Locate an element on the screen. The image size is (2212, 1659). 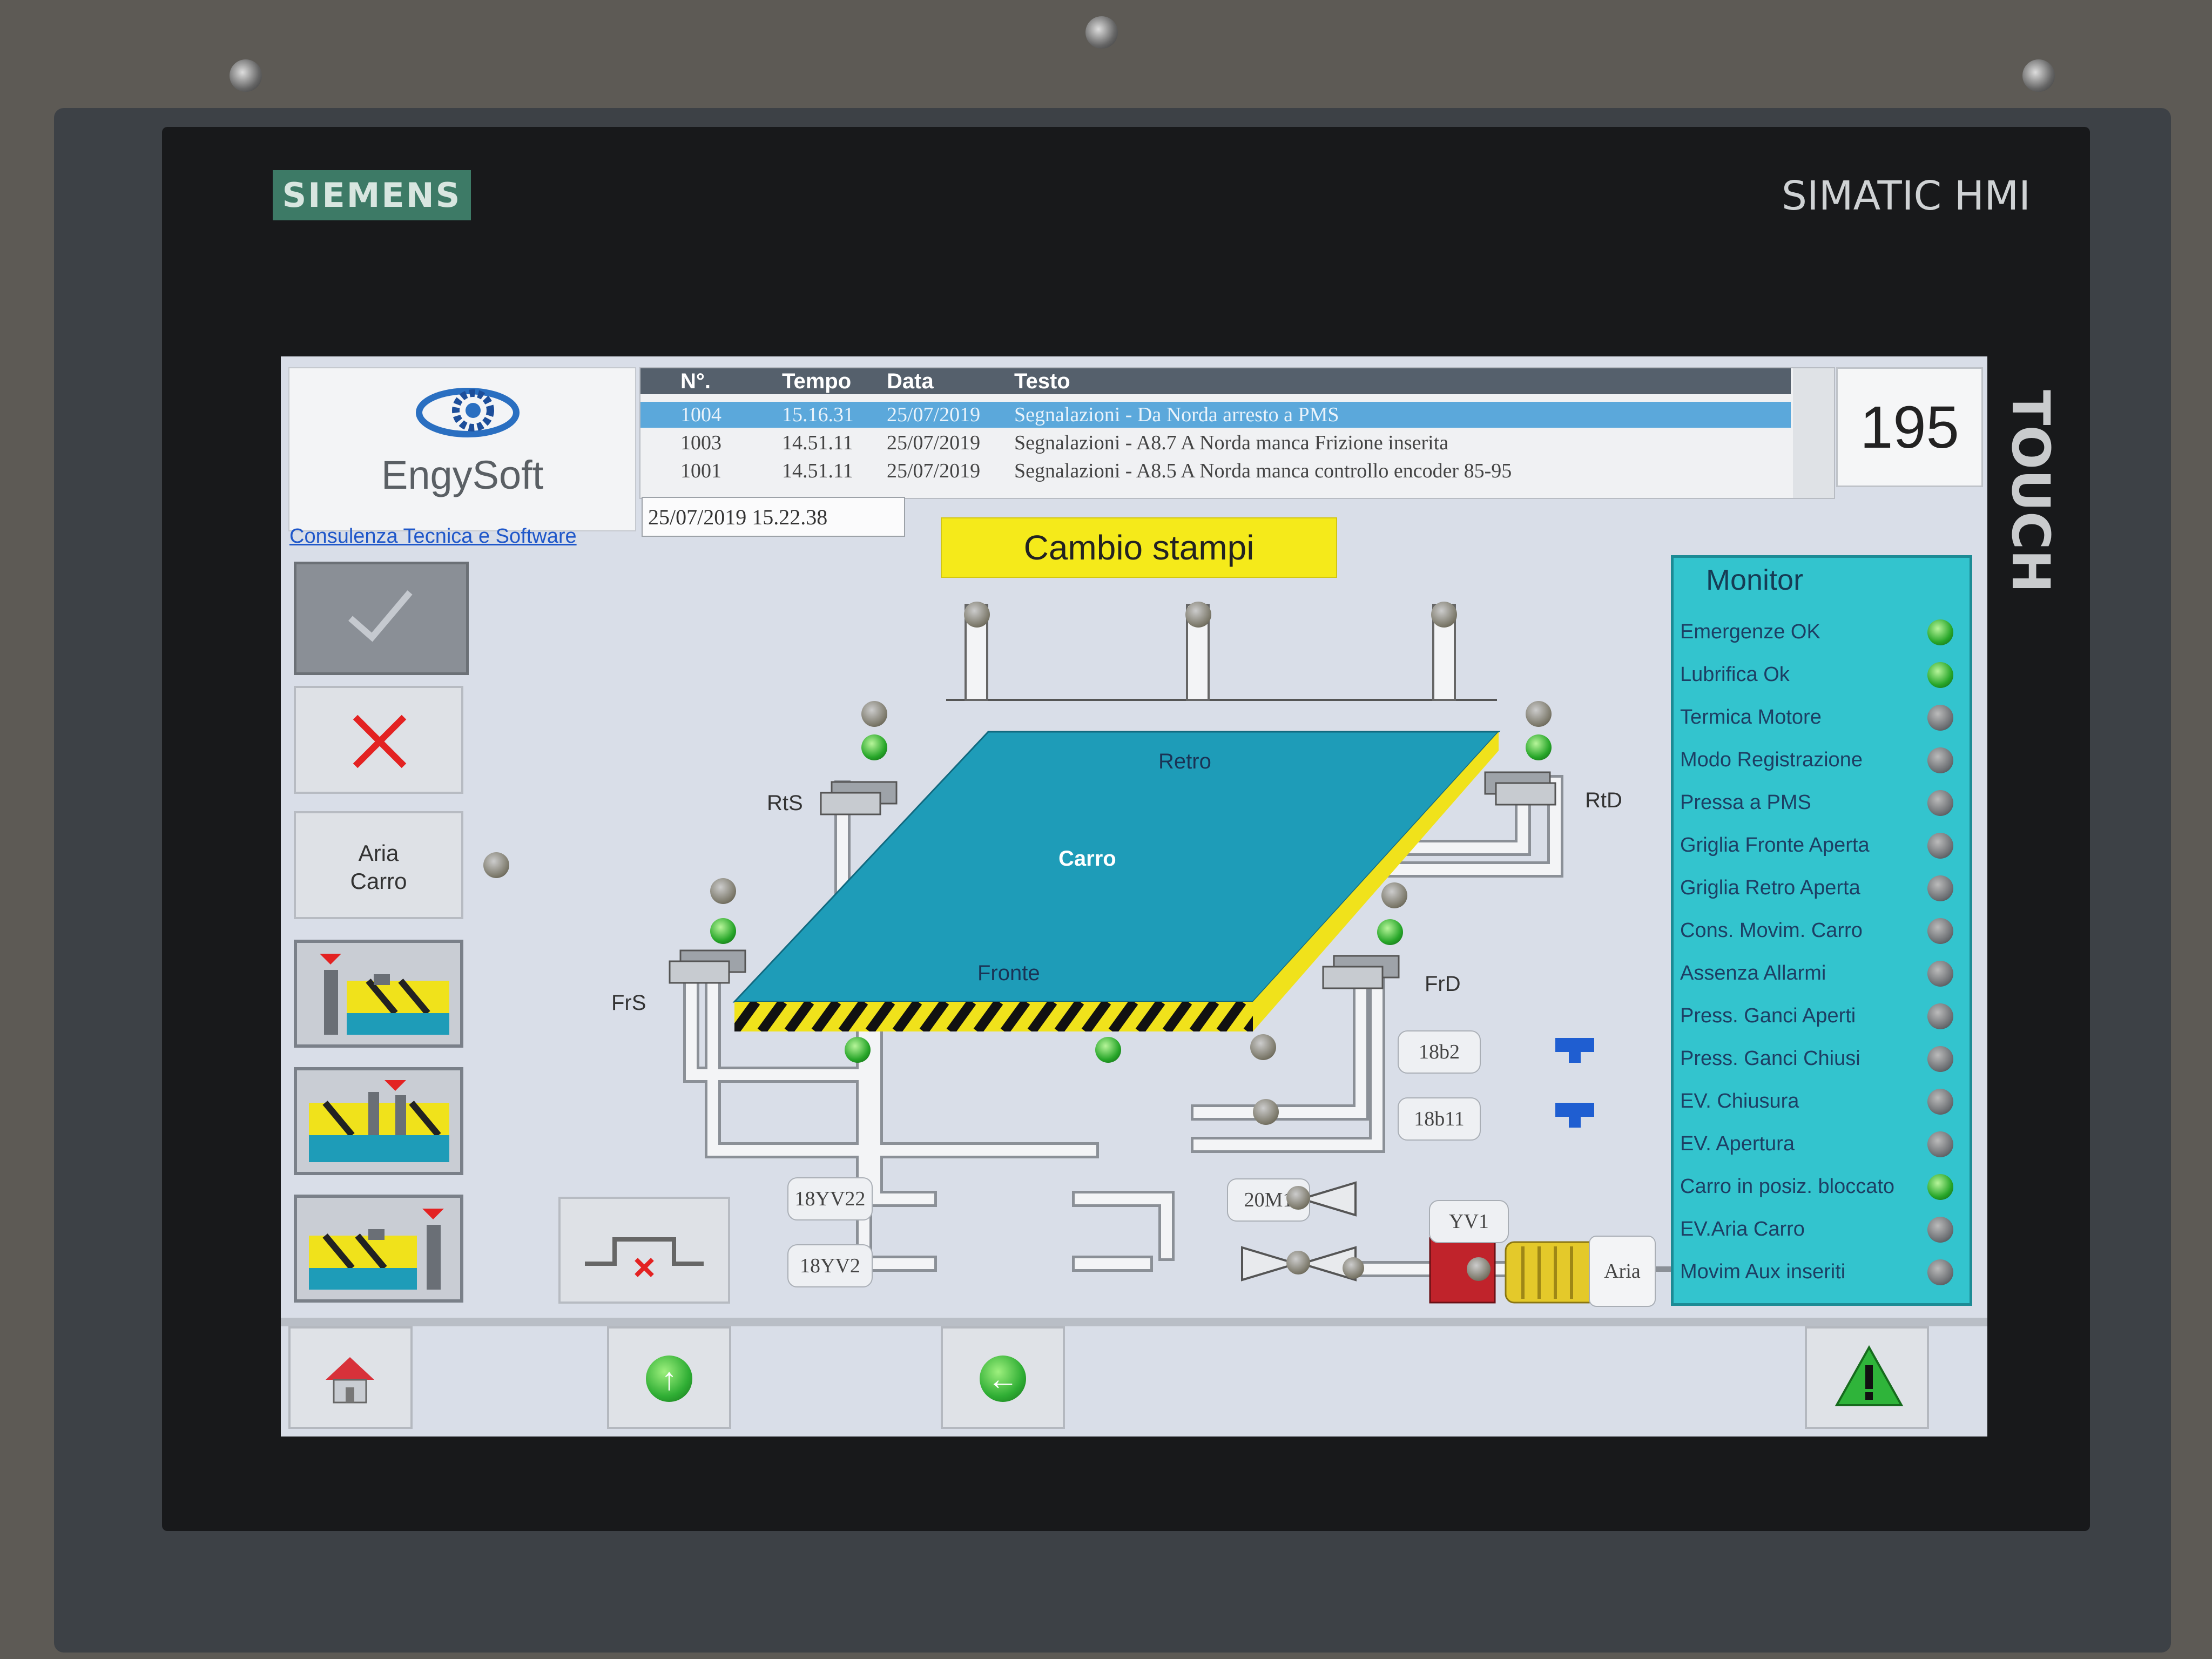
tag-18yv2: 18YV2 is located at coordinates (830, 1265).